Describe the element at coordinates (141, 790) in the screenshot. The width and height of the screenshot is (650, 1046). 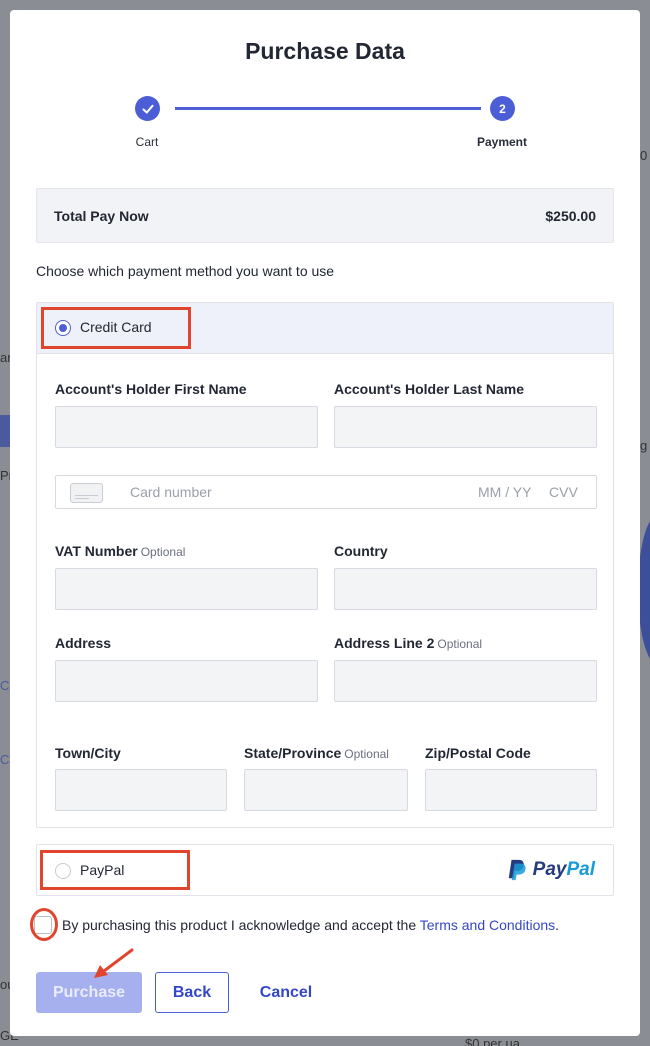
I see `town-field` at that location.